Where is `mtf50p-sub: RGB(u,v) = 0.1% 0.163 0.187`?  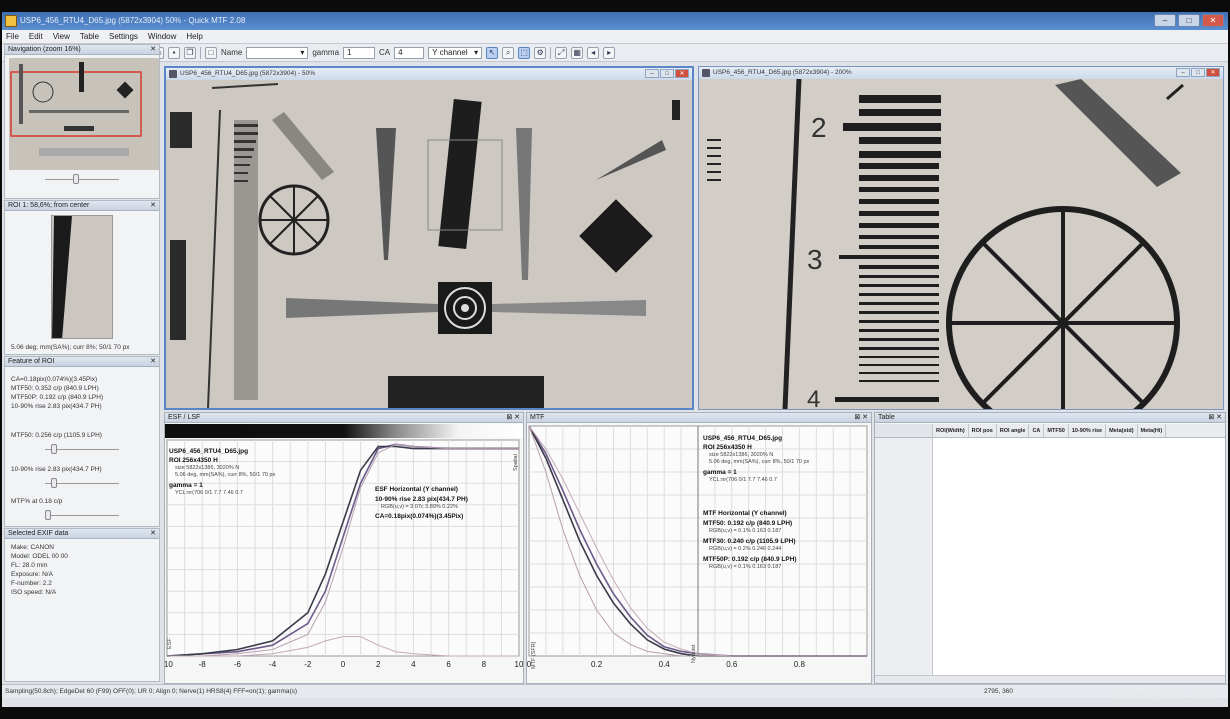
mtf50p-sub: RGB(u,v) = 0.1% 0.163 0.187 is located at coordinates (745, 567).